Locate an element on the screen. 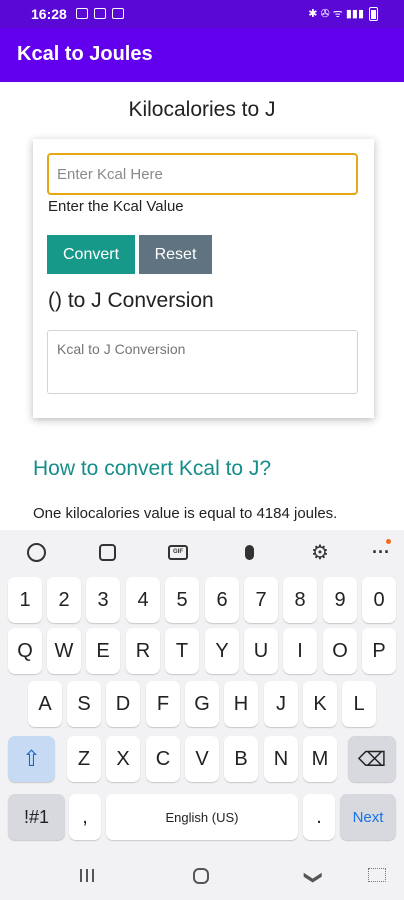  reset-button: Reset is located at coordinates (175, 254).